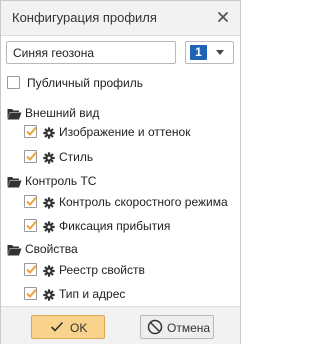 Image resolution: width=320 pixels, height=344 pixels. Describe the element at coordinates (155, 328) in the screenshot. I see `cancel-icon` at that location.